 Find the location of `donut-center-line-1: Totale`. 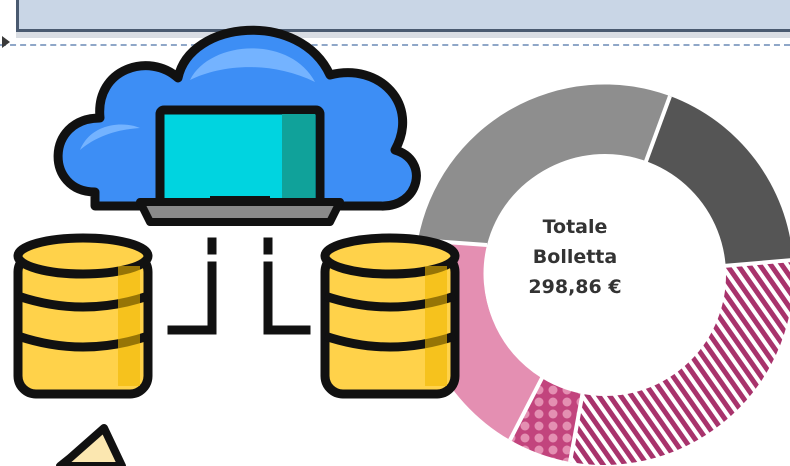

donut-center-line-1: Totale is located at coordinates (575, 227).